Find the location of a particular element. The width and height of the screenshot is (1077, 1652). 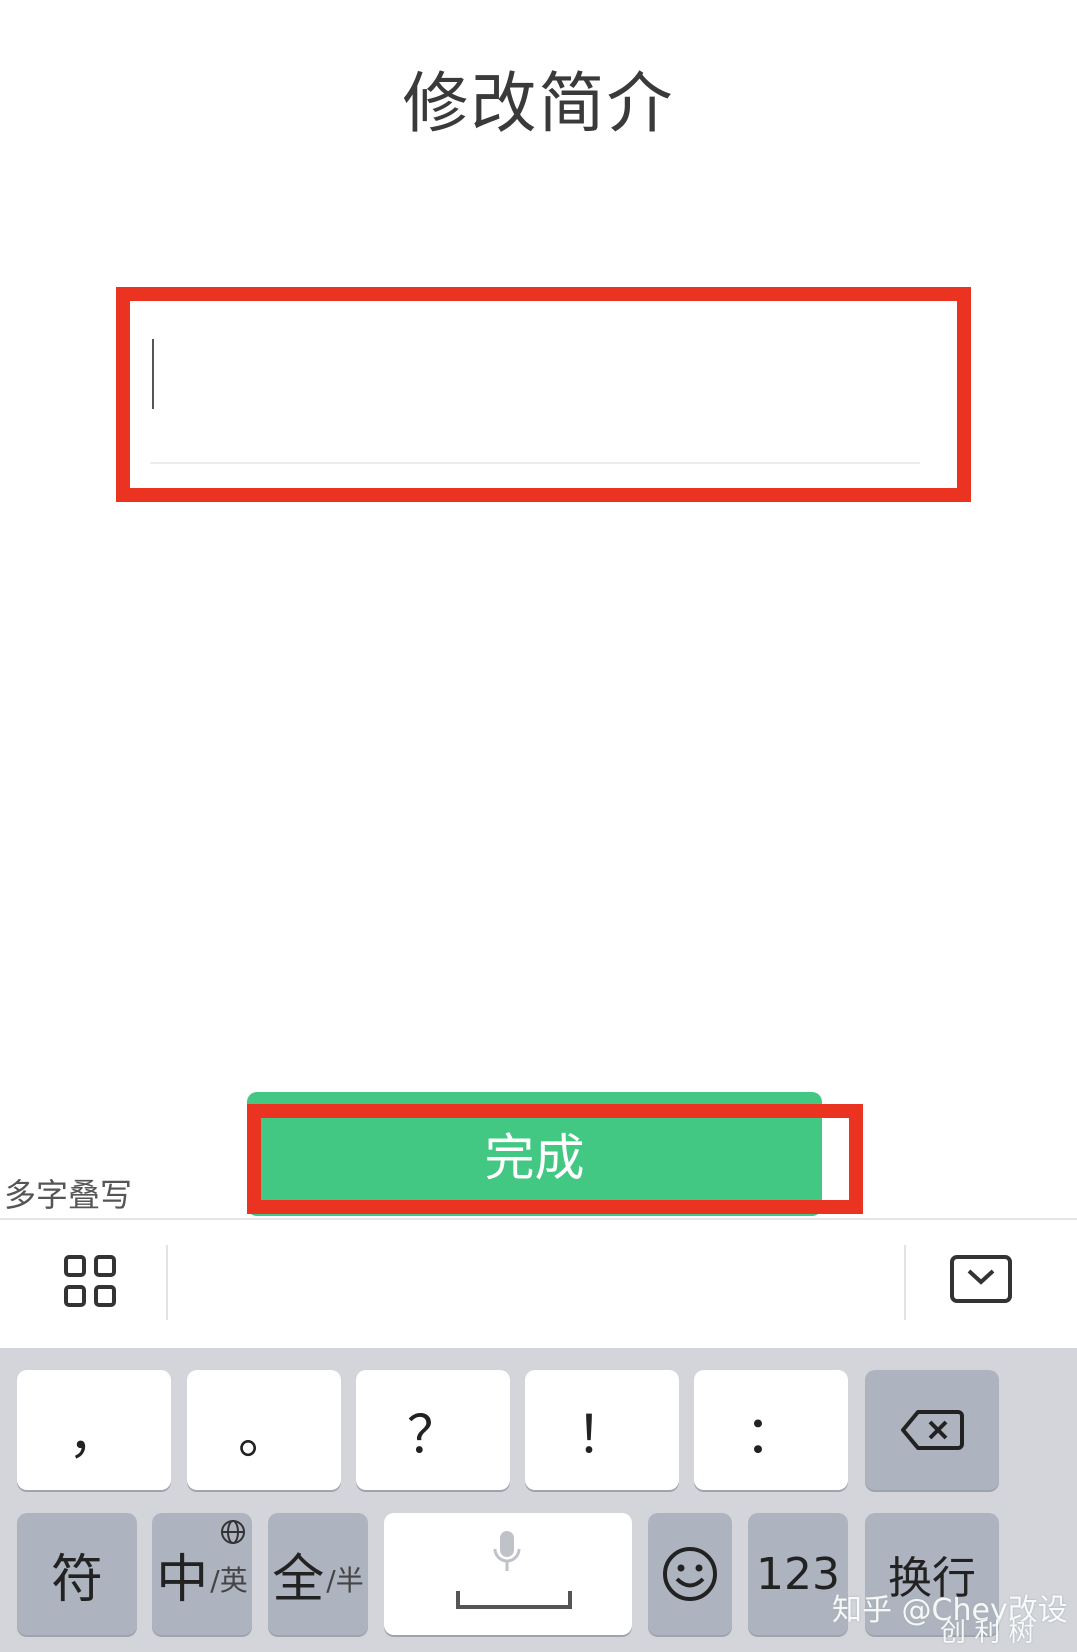

emoji-key is located at coordinates (690, 1574).